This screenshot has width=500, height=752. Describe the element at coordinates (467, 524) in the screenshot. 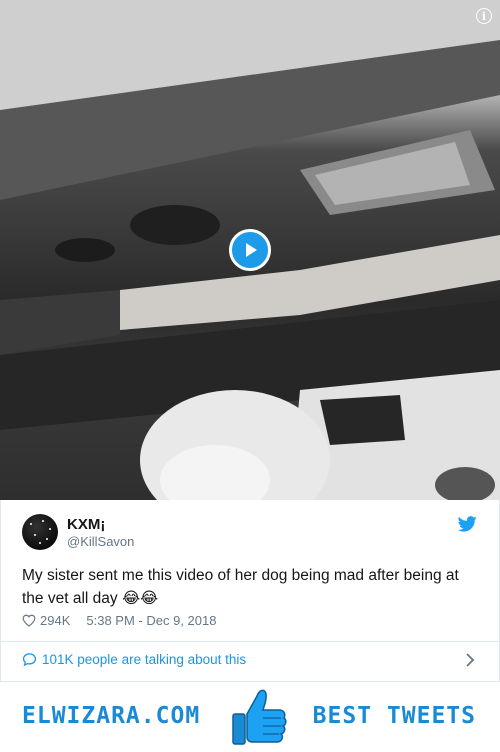

I see `twitter-bird-icon` at that location.